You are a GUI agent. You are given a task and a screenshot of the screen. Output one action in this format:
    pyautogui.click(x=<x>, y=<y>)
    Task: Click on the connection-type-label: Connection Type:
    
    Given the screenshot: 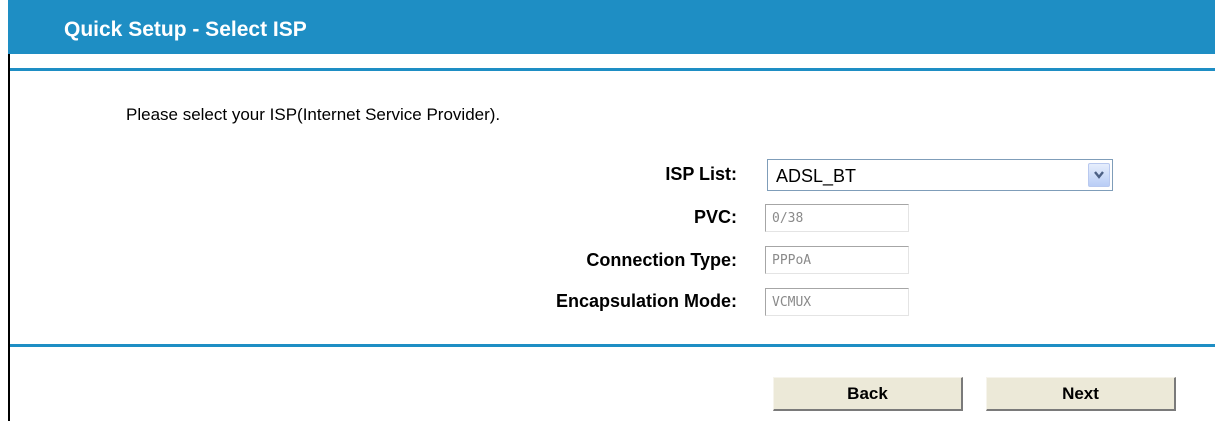 What is the action you would take?
    pyautogui.click(x=661, y=260)
    